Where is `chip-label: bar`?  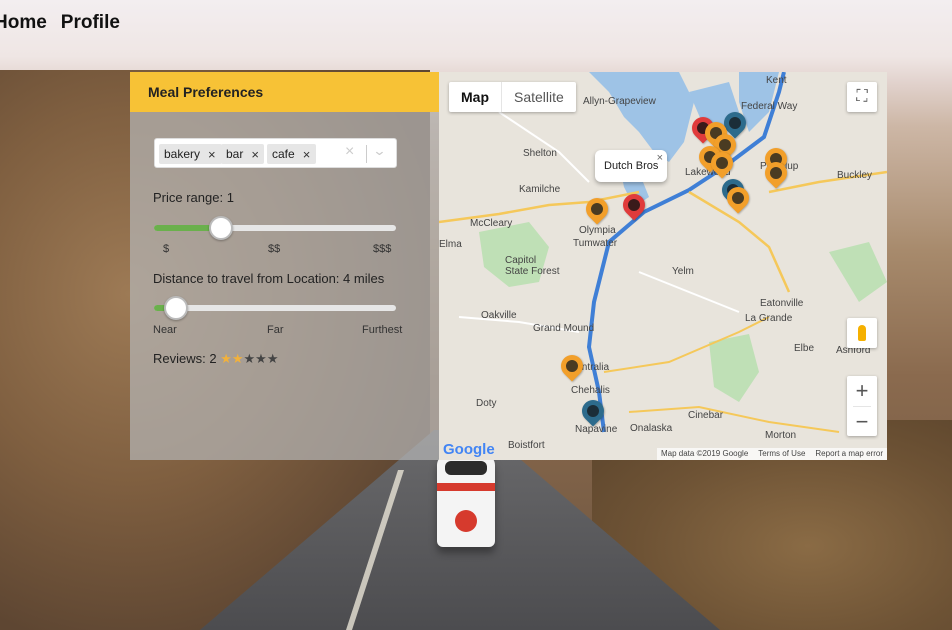
chip-label: bar is located at coordinates (235, 154).